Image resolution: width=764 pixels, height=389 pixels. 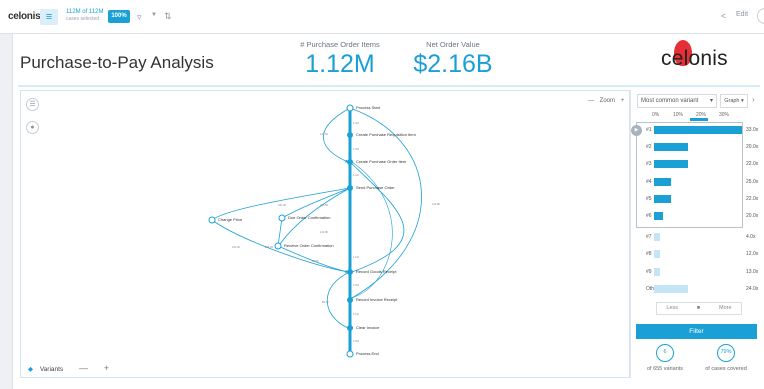 I want to click on svg-text: Send Purchase Order, so click(x=375, y=187).